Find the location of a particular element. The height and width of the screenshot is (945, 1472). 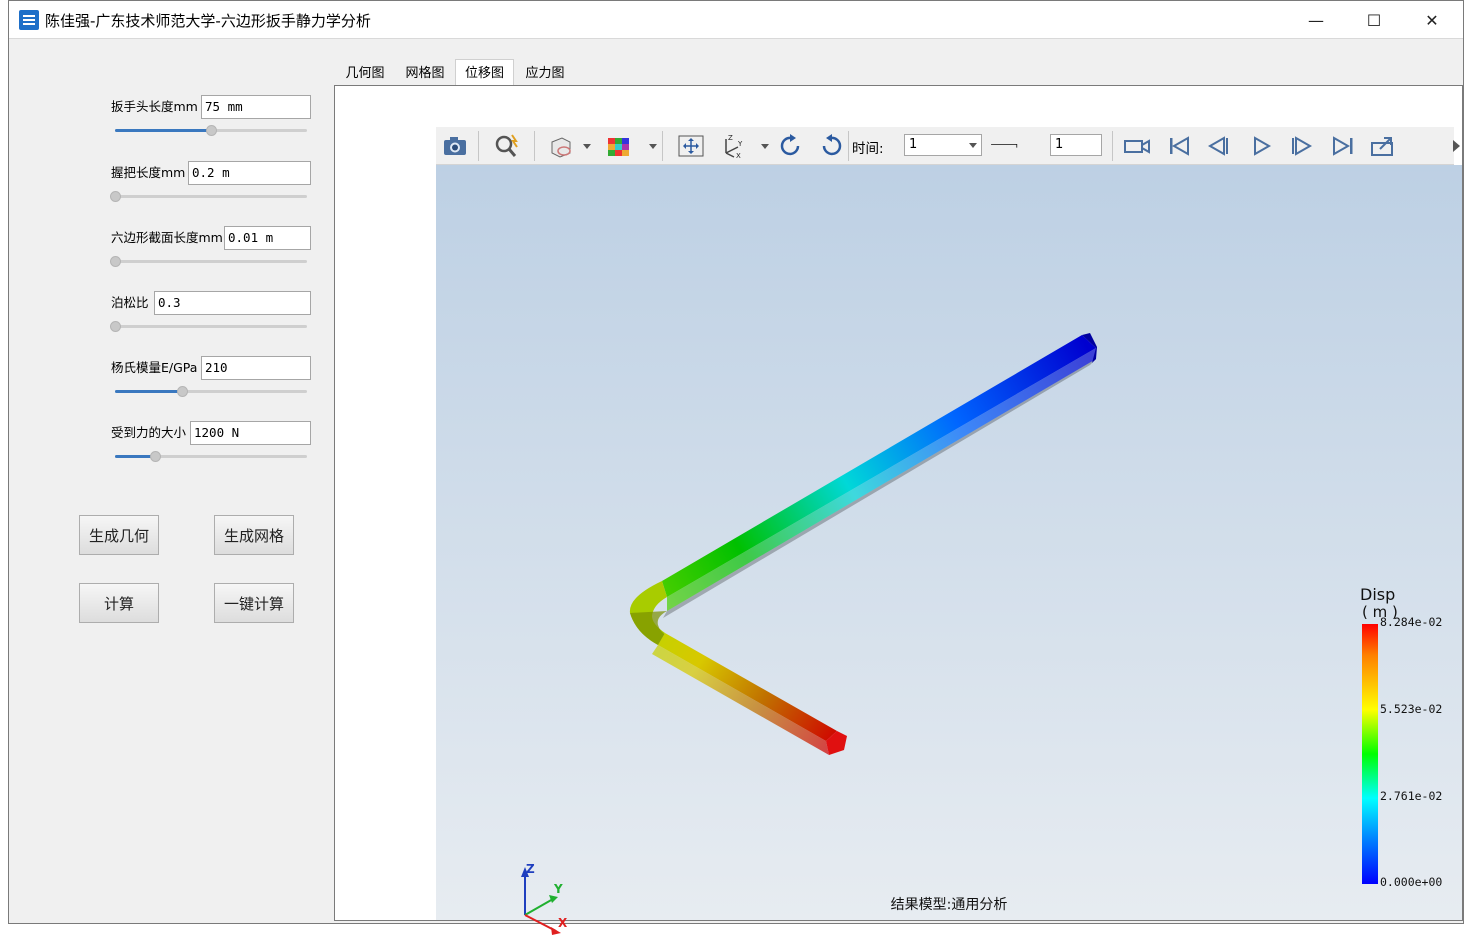

toolbar-overflow-icon is located at coordinates (1451, 146).